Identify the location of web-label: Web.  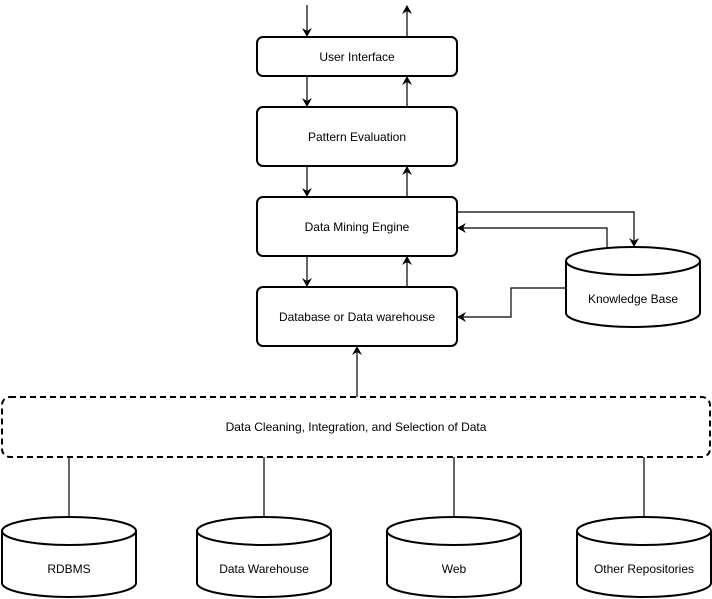
(454, 569).